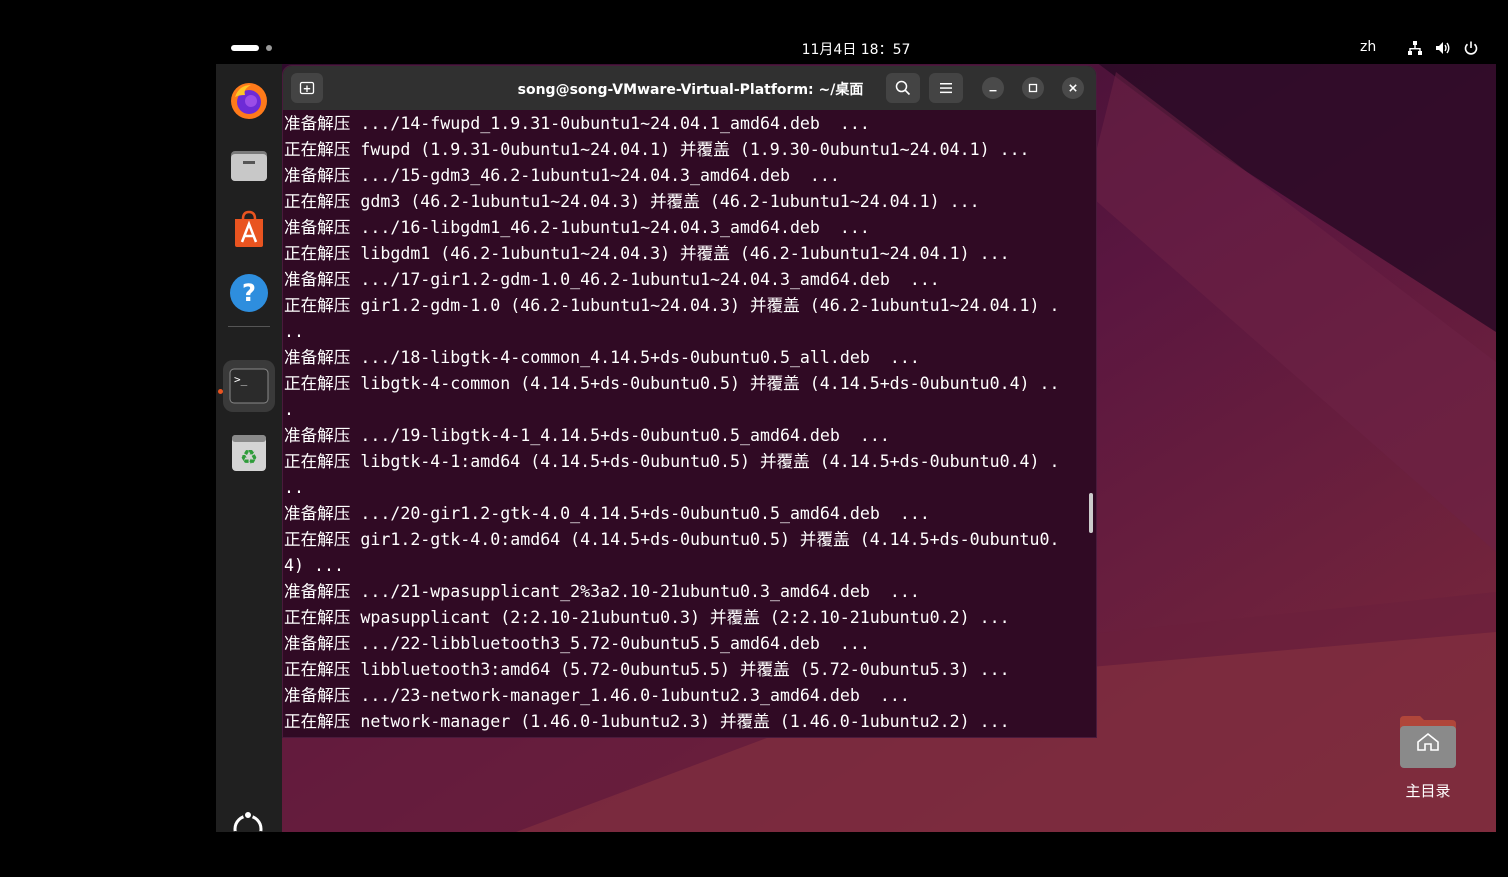 The width and height of the screenshot is (1508, 877). What do you see at coordinates (993, 88) in the screenshot?
I see `minimize-button` at bounding box center [993, 88].